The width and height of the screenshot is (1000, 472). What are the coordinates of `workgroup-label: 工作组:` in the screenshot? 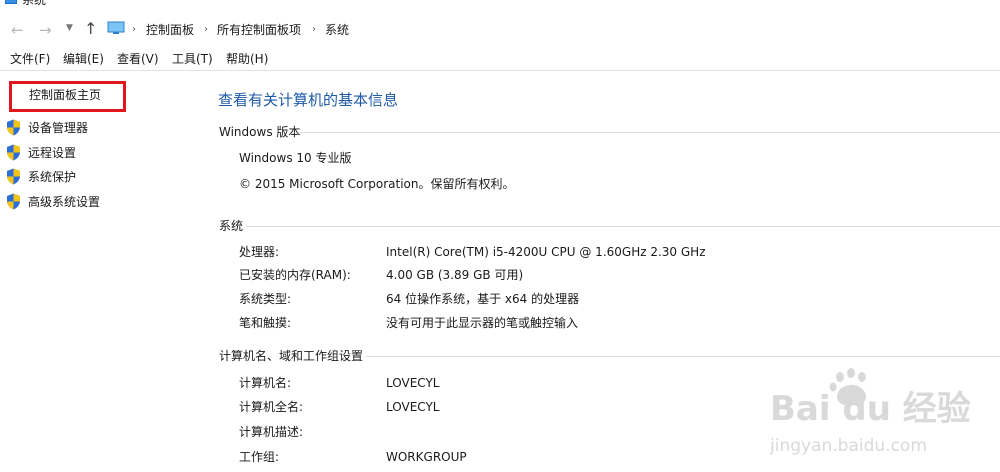 It's located at (259, 457).